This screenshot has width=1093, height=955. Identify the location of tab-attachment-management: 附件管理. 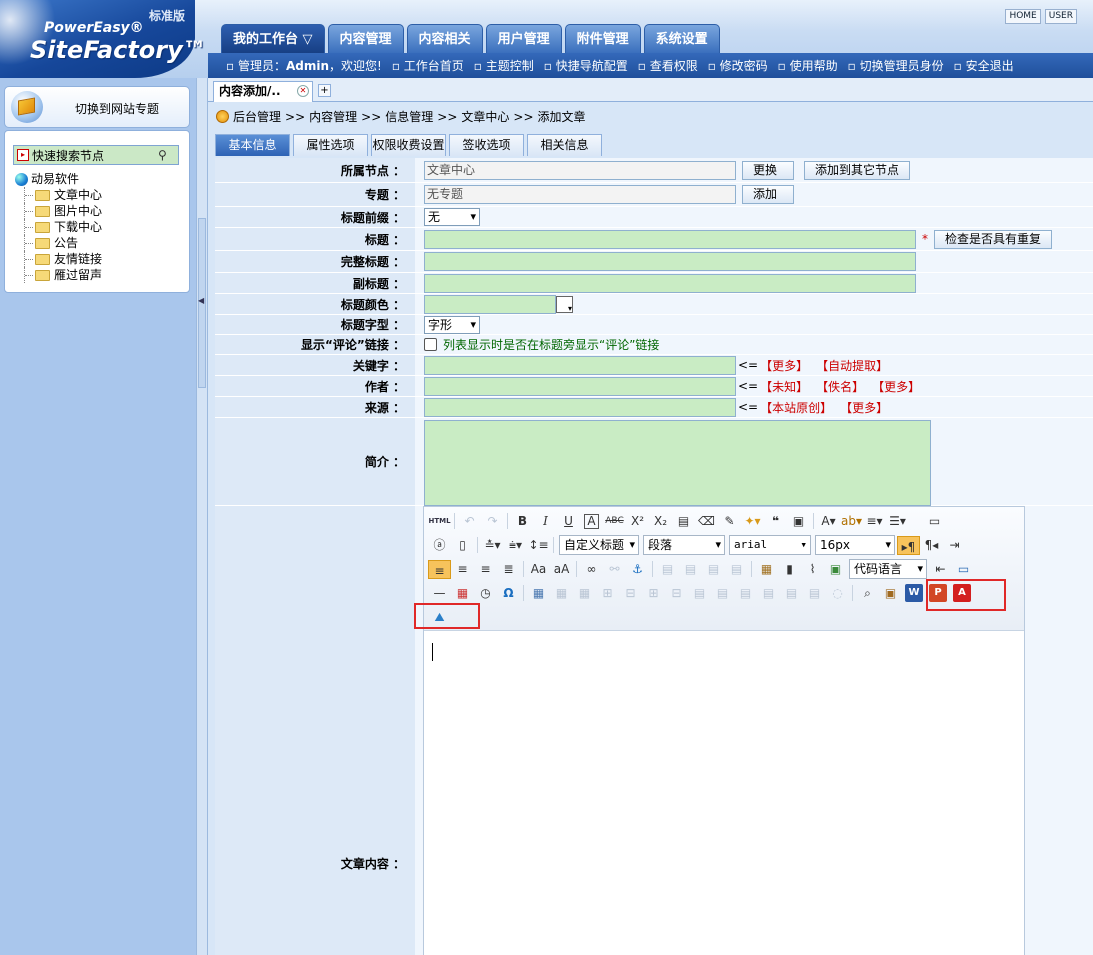
(602, 38).